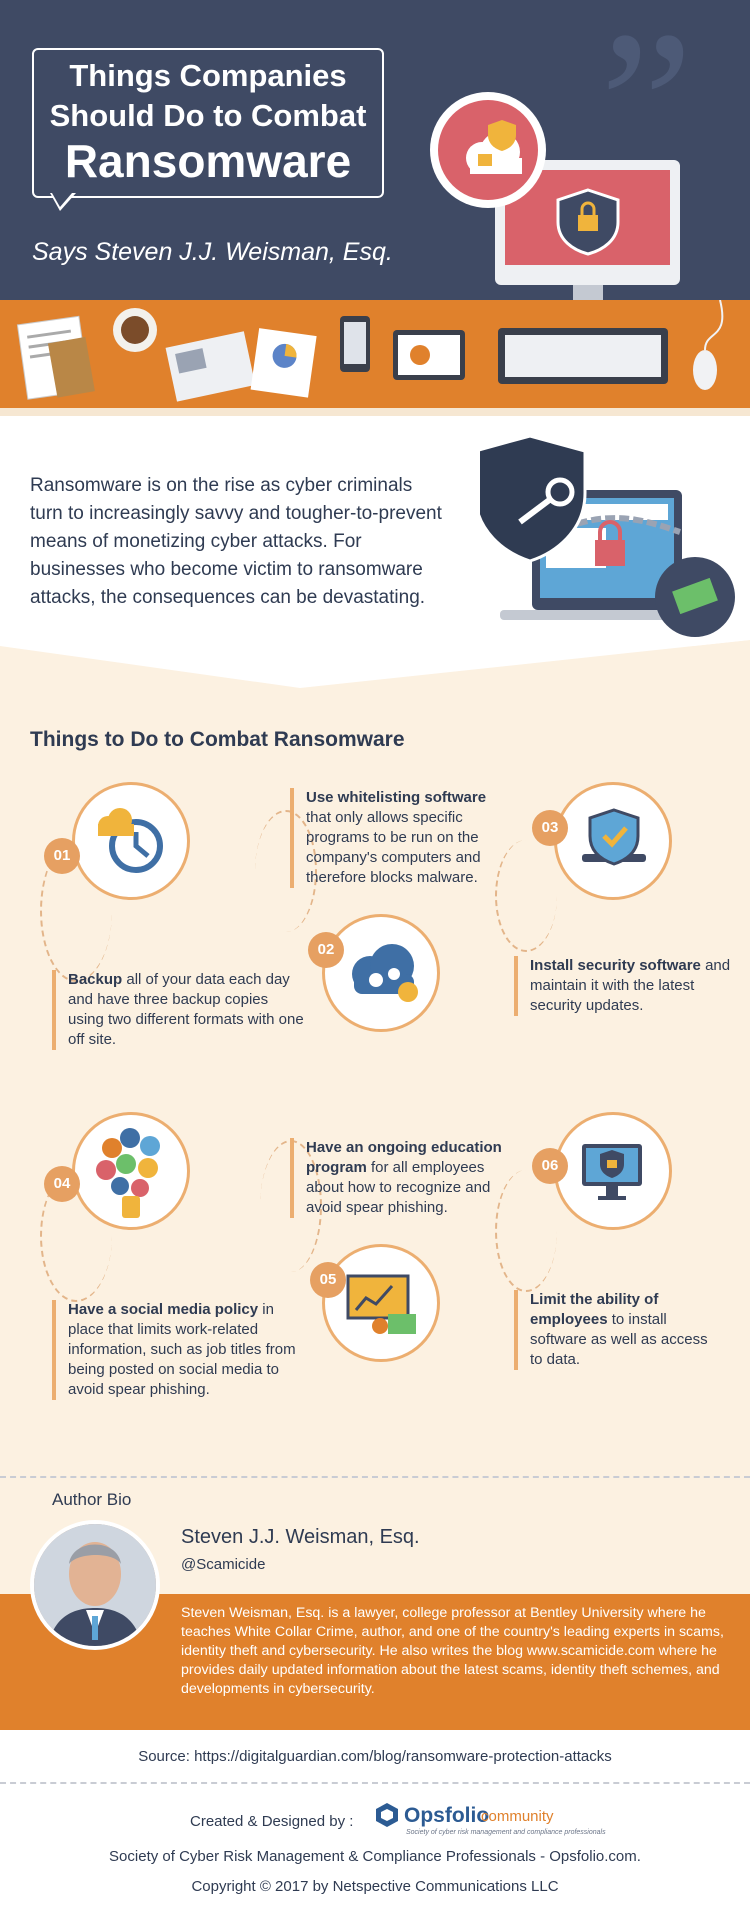 Image resolution: width=750 pixels, height=1926 pixels. I want to click on step-05-number: 05, so click(328, 1280).